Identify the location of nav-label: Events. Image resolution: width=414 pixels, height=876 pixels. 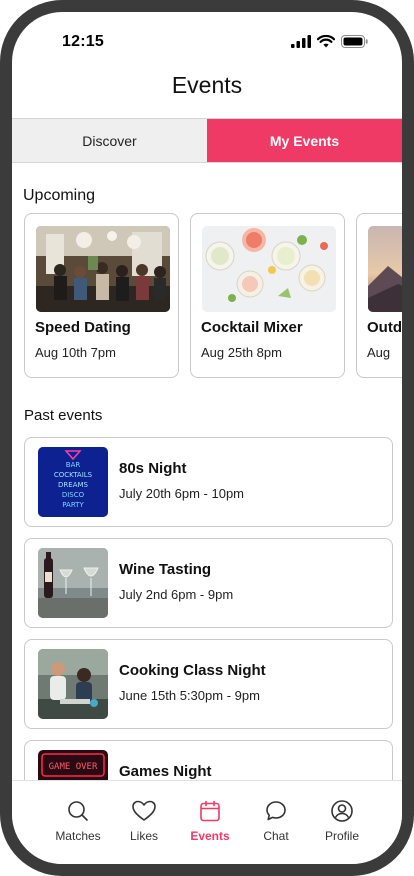
(210, 836).